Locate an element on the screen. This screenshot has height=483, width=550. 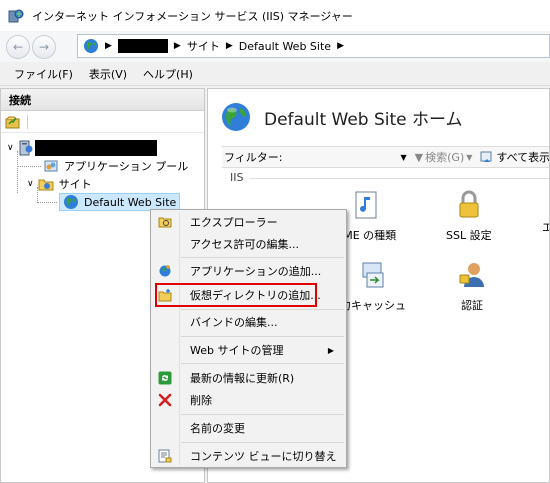
lock-icon is located at coordinates (469, 204).